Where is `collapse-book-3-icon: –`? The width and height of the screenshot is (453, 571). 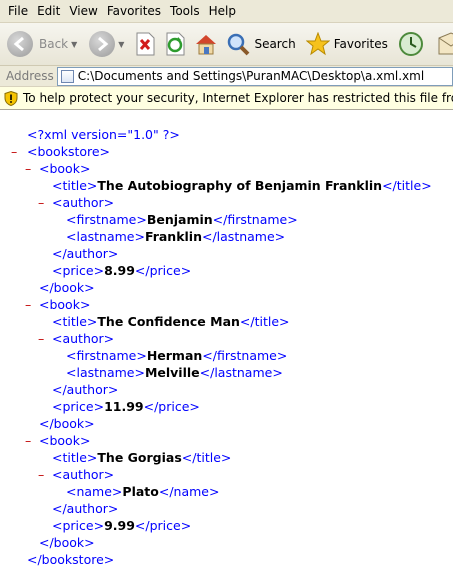
collapse-book-3-icon: – is located at coordinates (28, 440).